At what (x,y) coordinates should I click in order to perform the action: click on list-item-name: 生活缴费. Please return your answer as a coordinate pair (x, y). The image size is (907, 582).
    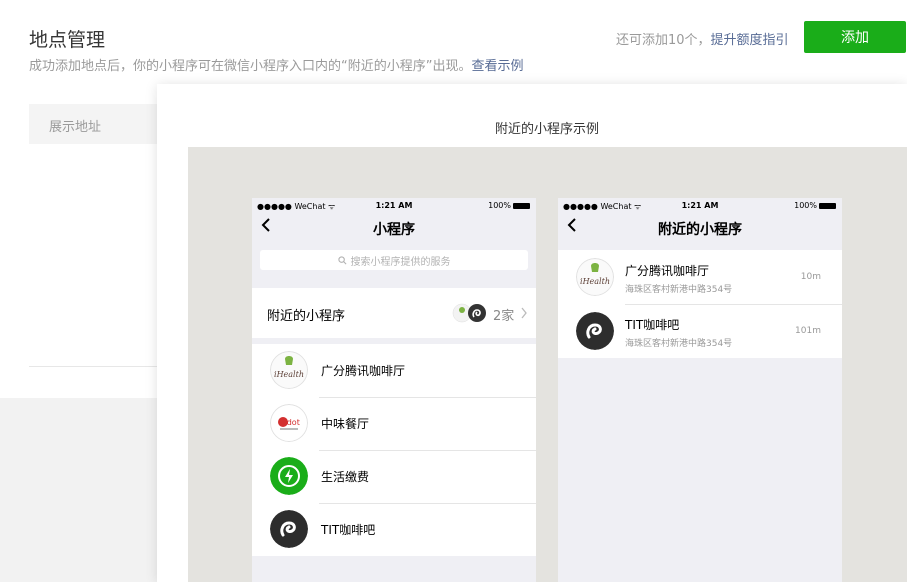
    Looking at the image, I should click on (345, 477).